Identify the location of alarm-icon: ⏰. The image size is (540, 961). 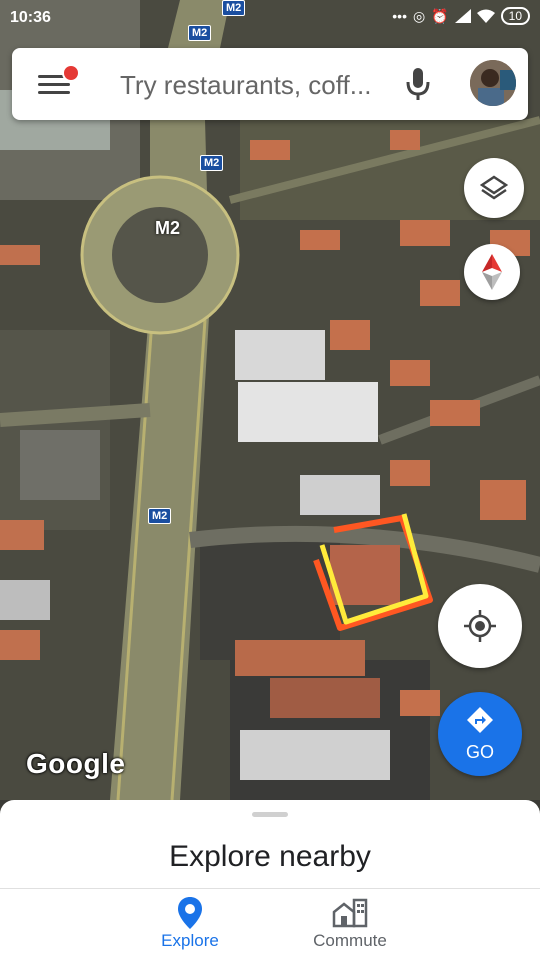
(440, 15).